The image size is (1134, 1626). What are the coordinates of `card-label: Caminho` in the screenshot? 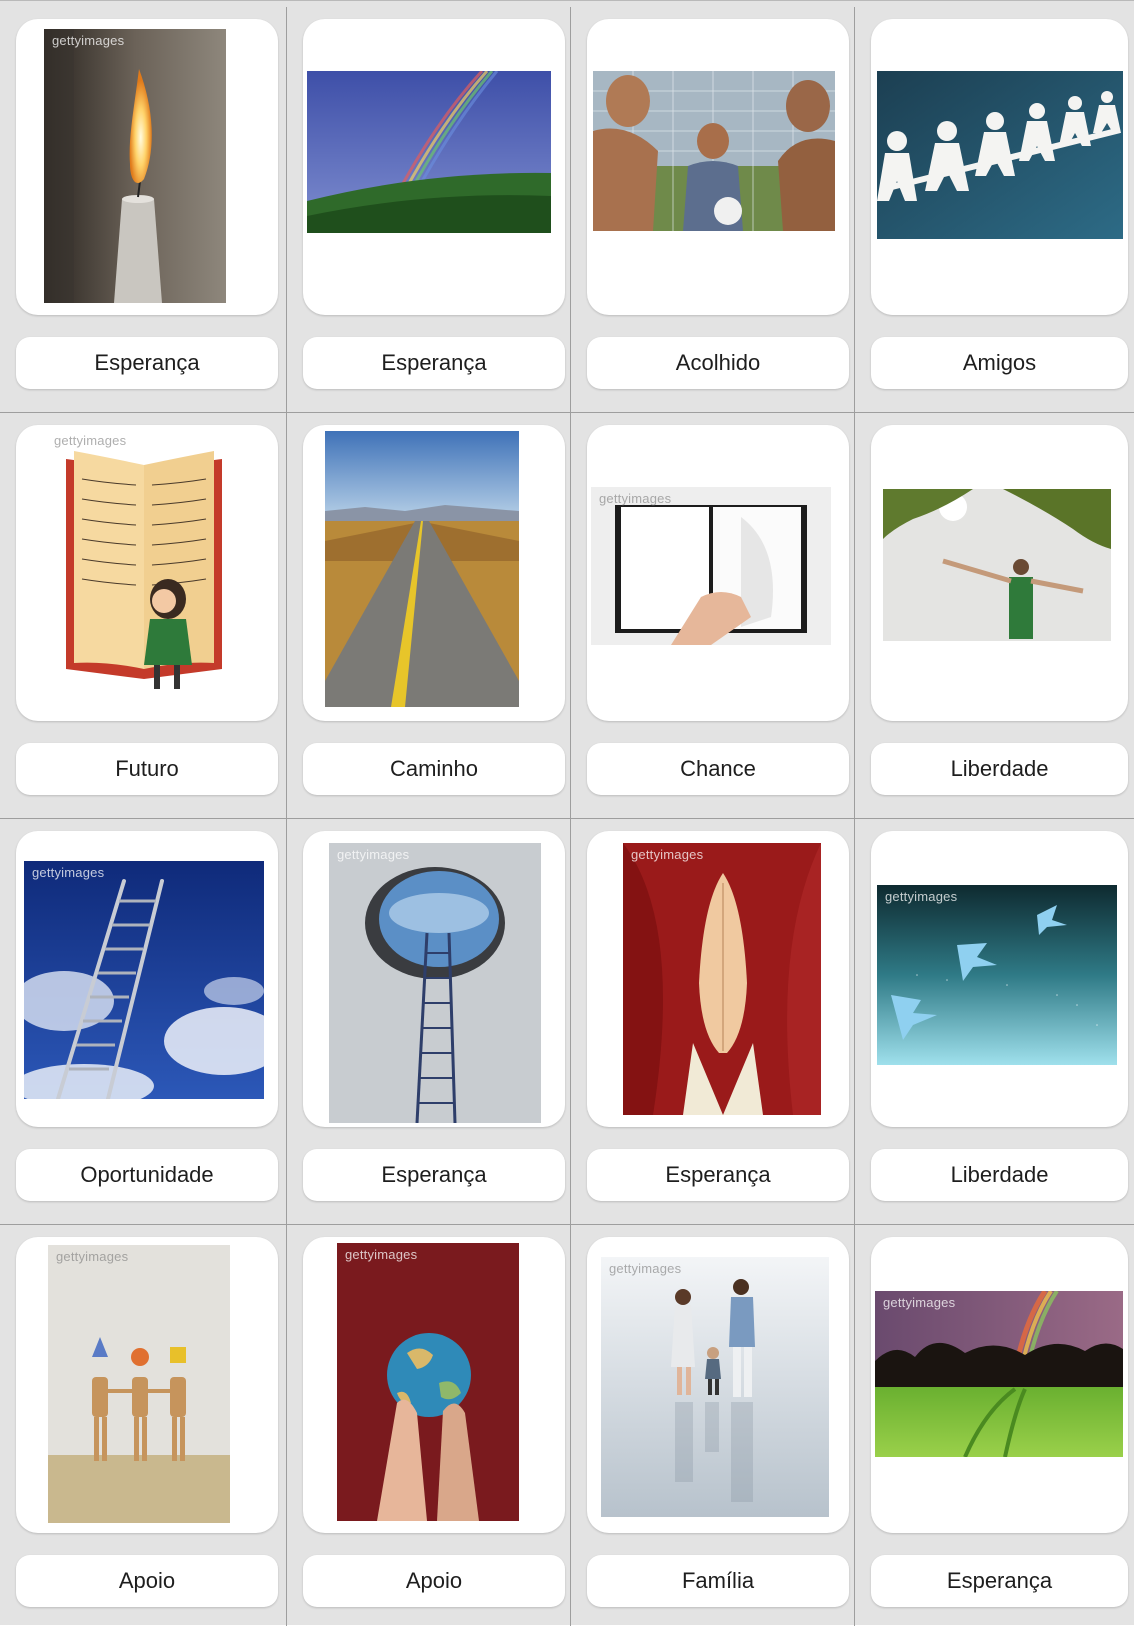 It's located at (434, 769).